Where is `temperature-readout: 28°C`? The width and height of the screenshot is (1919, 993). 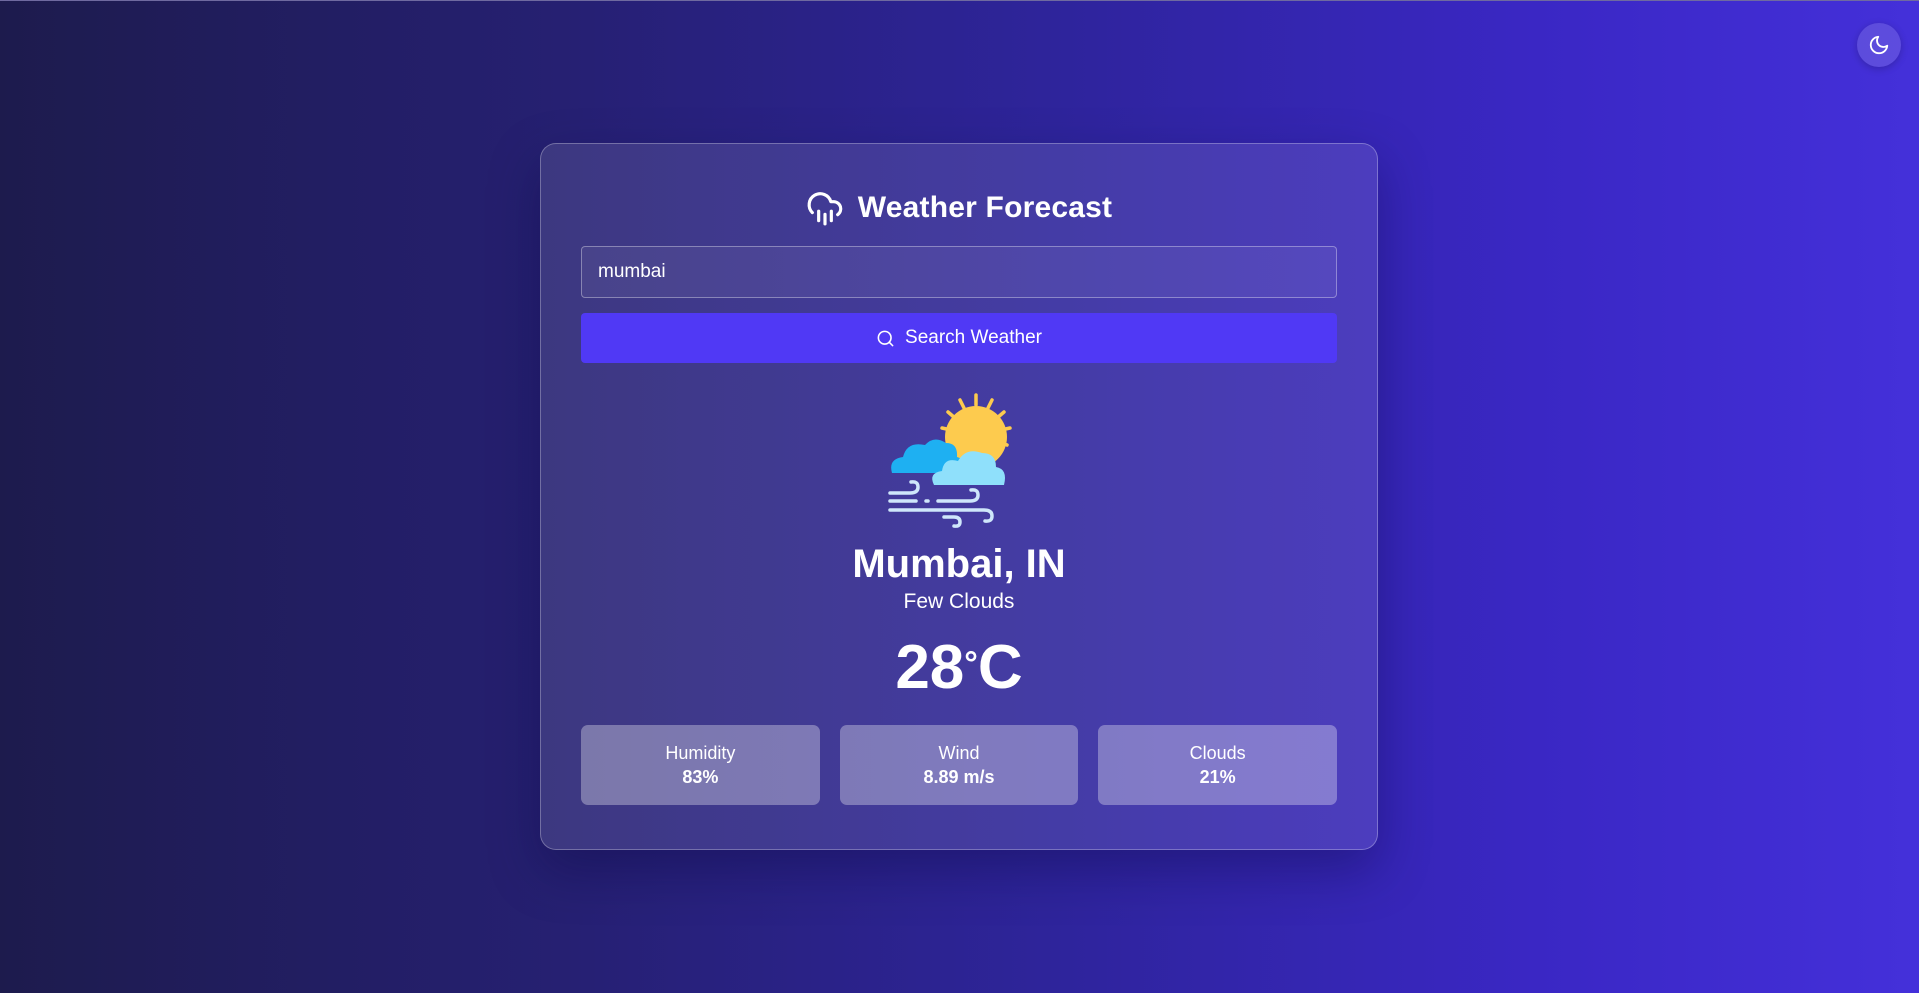 temperature-readout: 28°C is located at coordinates (959, 668).